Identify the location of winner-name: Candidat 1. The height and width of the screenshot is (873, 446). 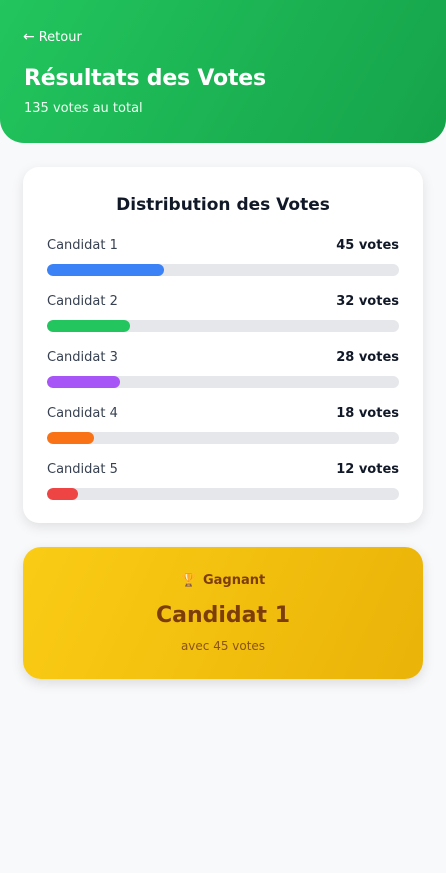
(223, 615).